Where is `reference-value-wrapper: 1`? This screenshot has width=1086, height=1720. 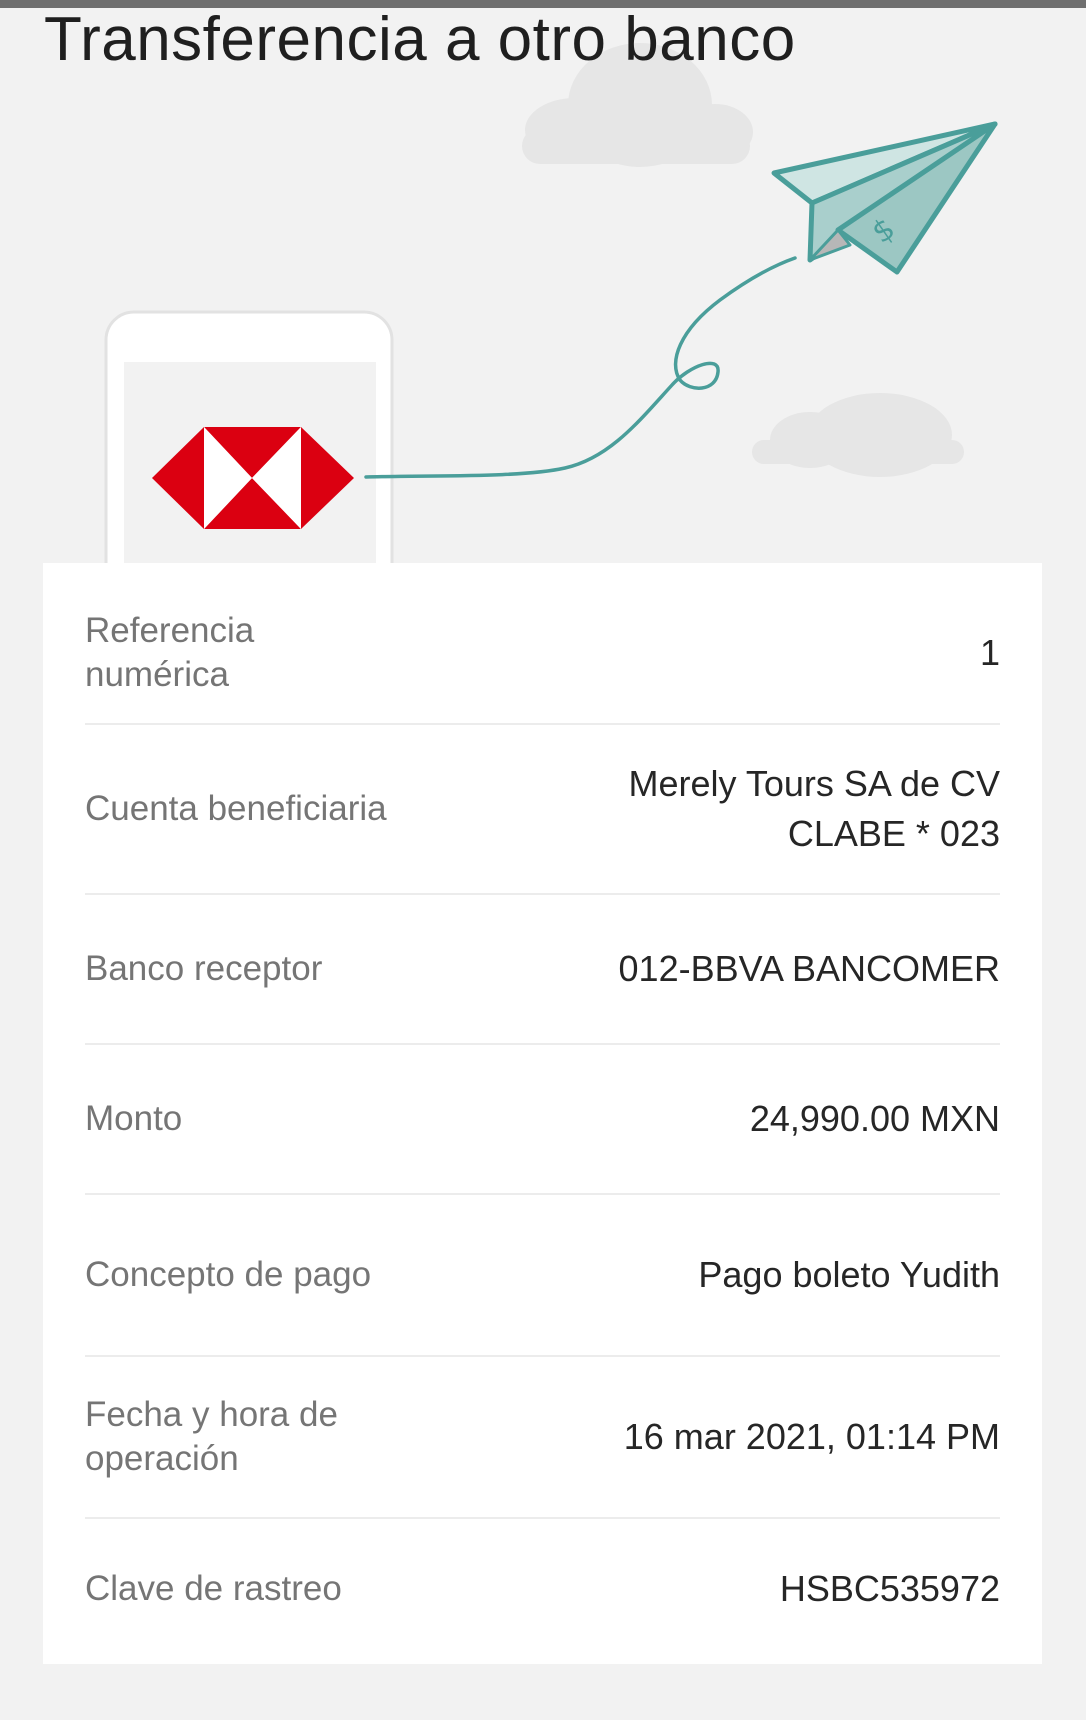
reference-value-wrapper: 1 is located at coordinates (990, 653).